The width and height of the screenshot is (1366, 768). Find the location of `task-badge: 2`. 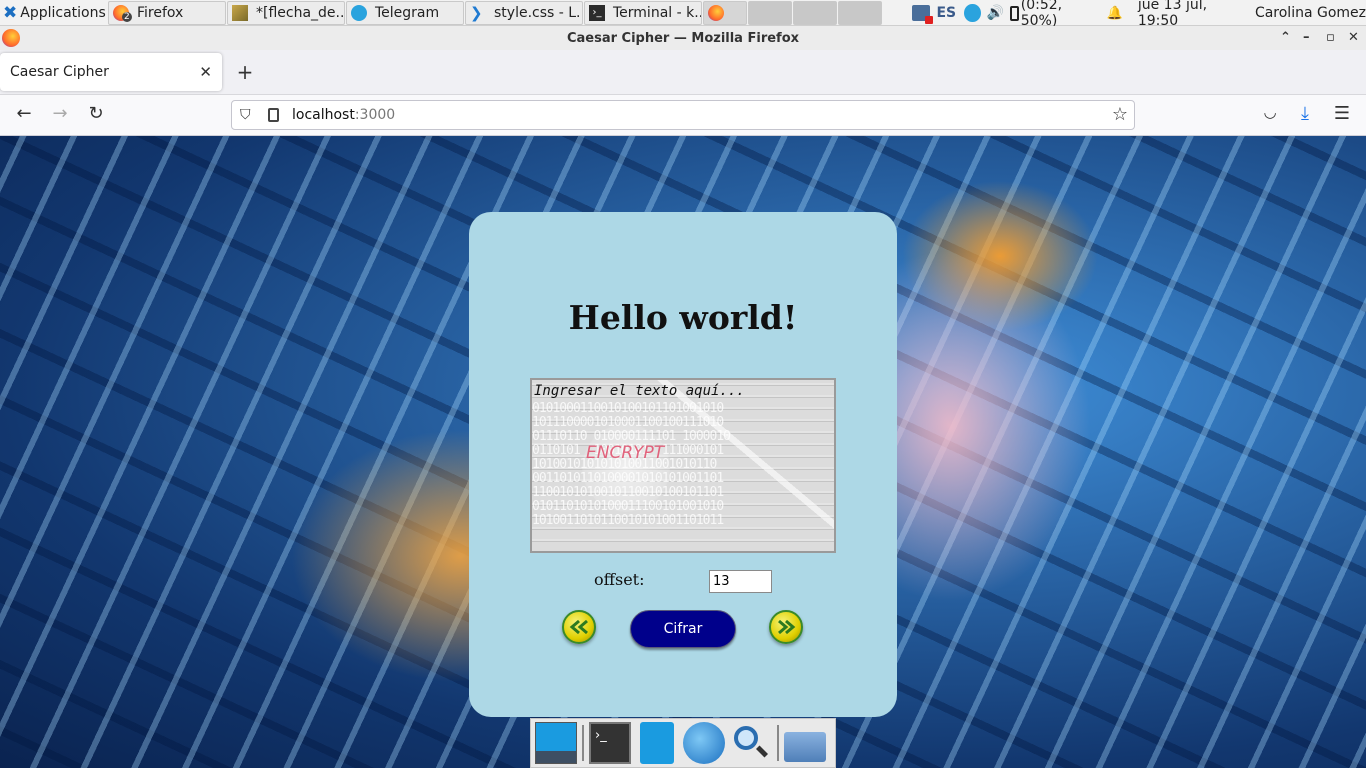

task-badge: 2 is located at coordinates (127, 16).